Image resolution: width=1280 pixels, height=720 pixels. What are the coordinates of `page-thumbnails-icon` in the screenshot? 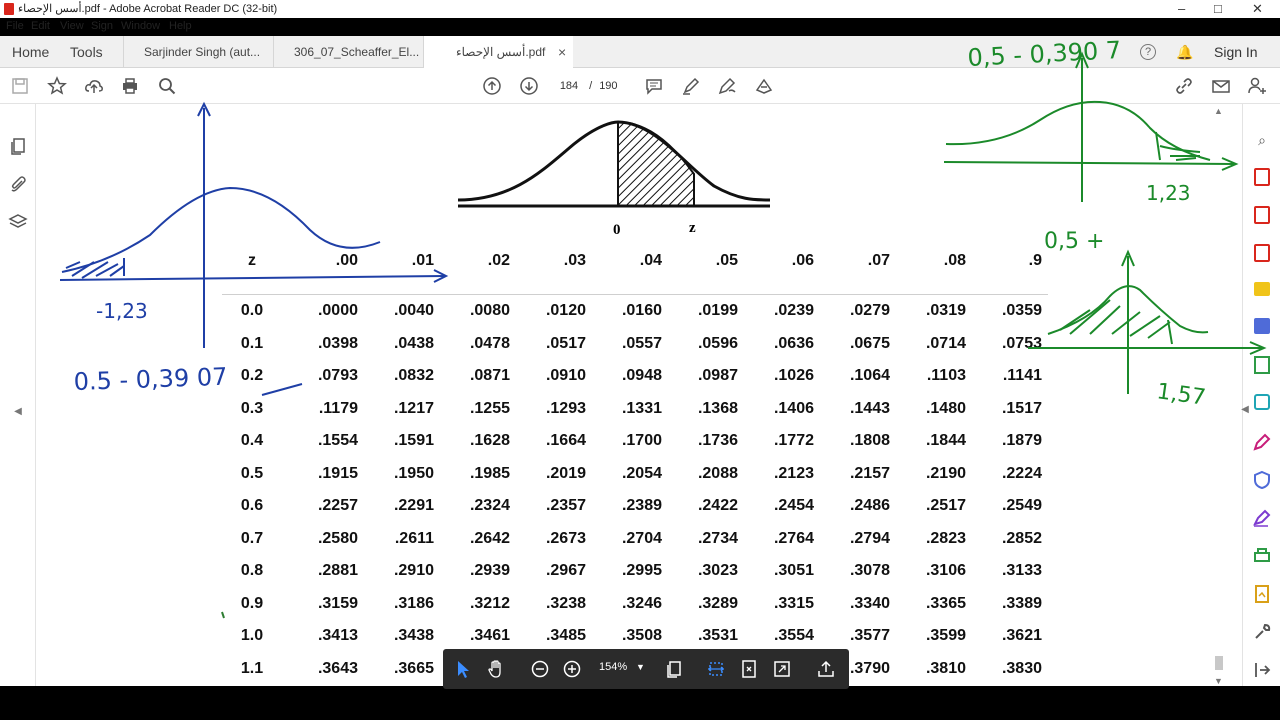 It's located at (18, 146).